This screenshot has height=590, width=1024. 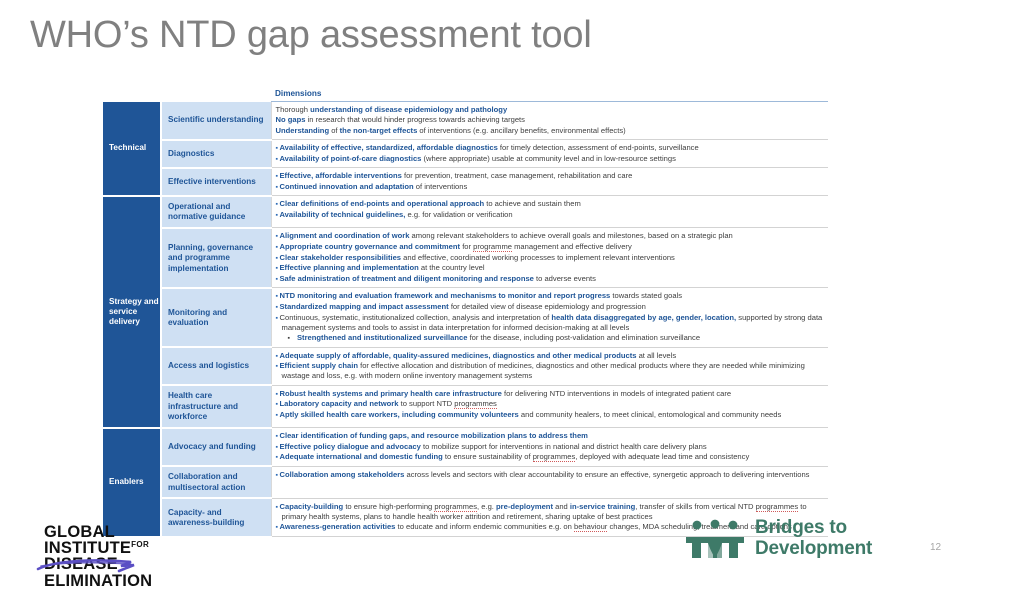 I want to click on dimension-name-cell: Health care infrastructure and workforce, so click(x=216, y=407).